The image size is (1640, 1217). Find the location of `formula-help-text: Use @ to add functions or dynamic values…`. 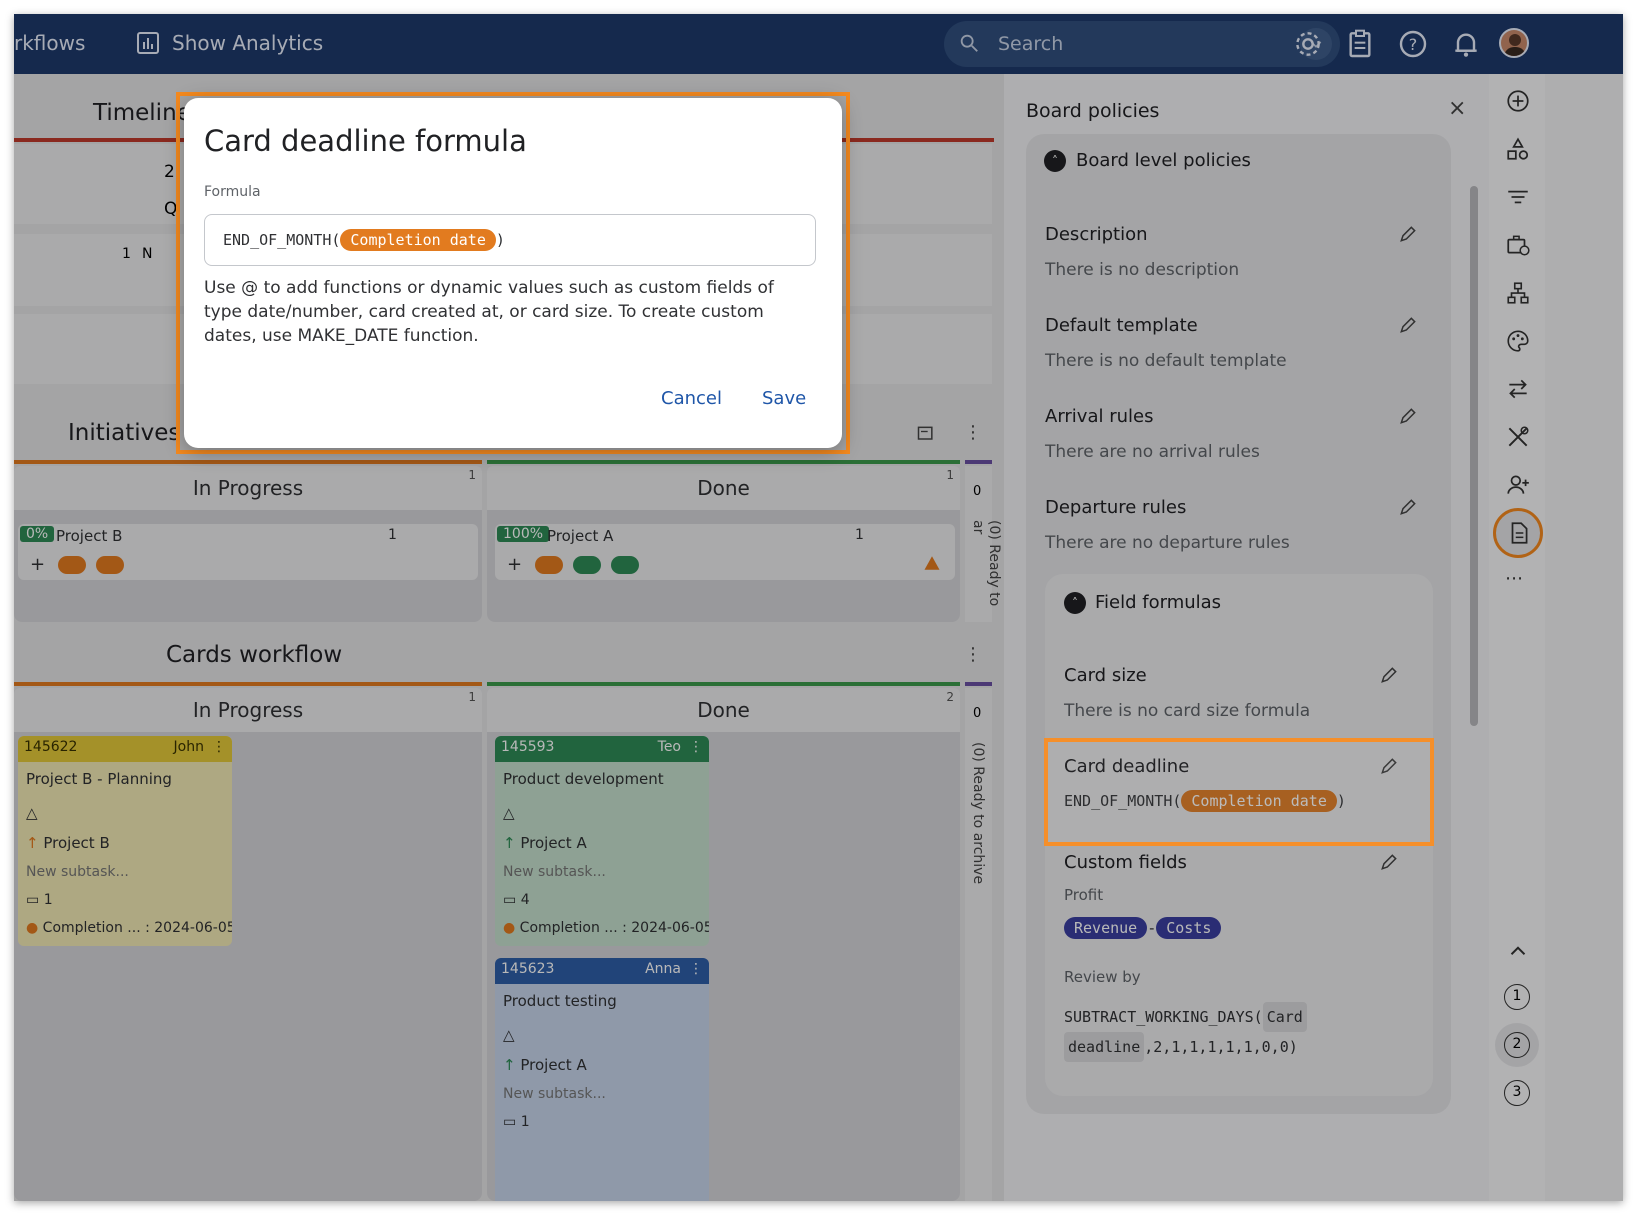

formula-help-text: Use @ to add functions or dynamic values… is located at coordinates (489, 312).